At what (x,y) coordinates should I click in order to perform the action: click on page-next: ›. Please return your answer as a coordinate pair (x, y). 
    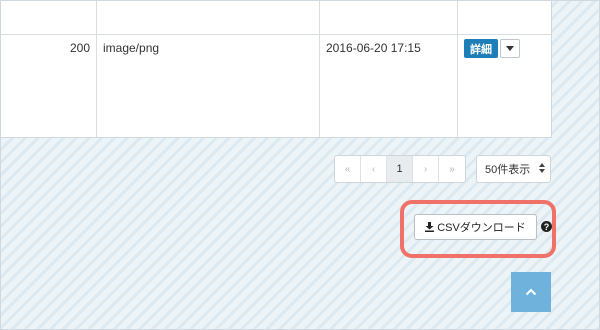
    Looking at the image, I should click on (426, 169).